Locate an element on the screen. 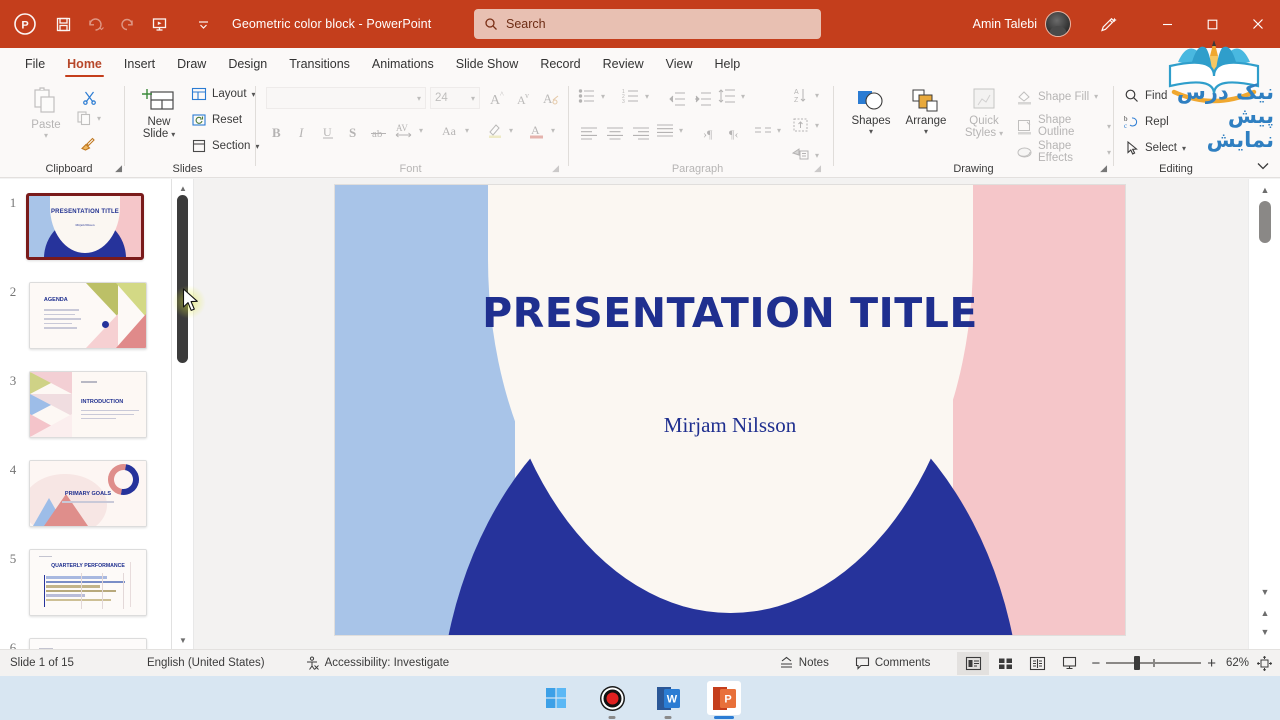 Image resolution: width=1280 pixels, height=720 pixels. thumbnail-item-4: 4 PRIMARY GOALS is located at coordinates (85, 493).